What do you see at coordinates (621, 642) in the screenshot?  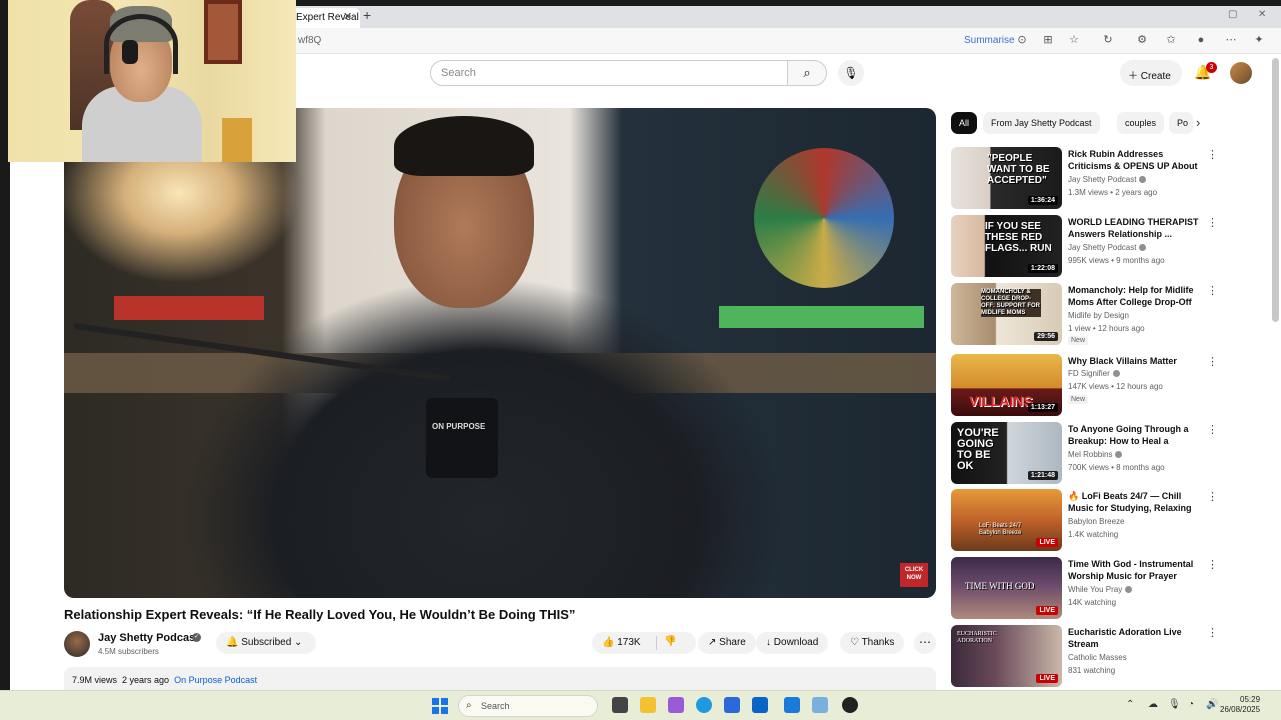 I see `like-button: 👍 173K` at bounding box center [621, 642].